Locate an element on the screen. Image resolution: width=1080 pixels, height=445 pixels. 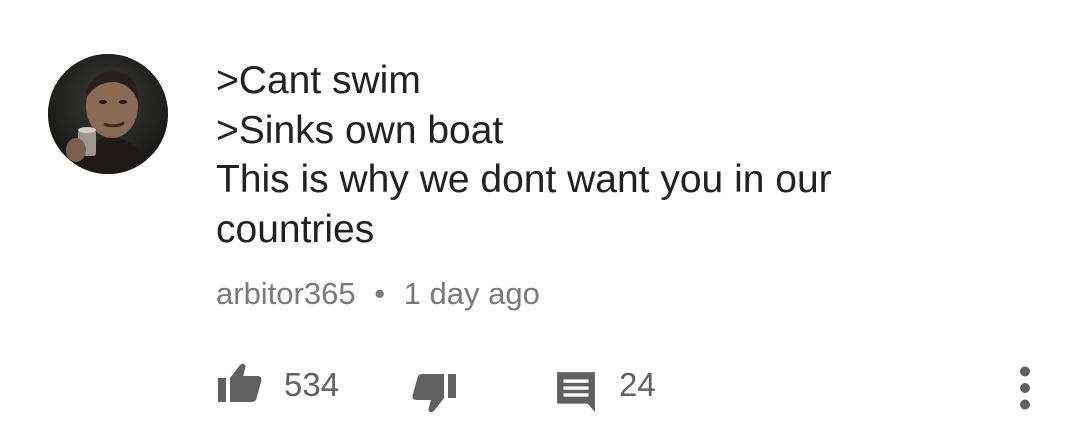
comment-actions: 534 24 is located at coordinates (540, 390).